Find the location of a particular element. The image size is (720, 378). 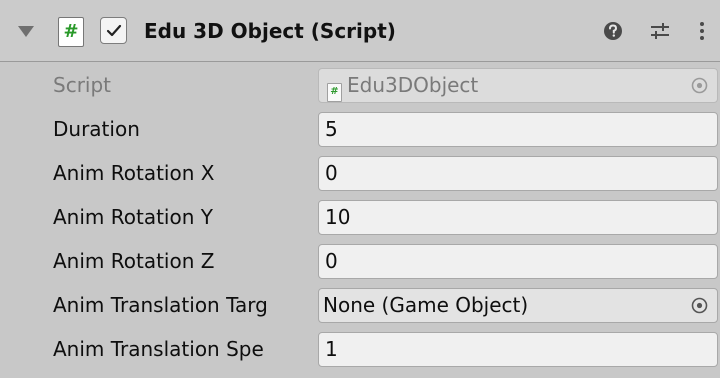

field-label: Duration is located at coordinates (96, 129).